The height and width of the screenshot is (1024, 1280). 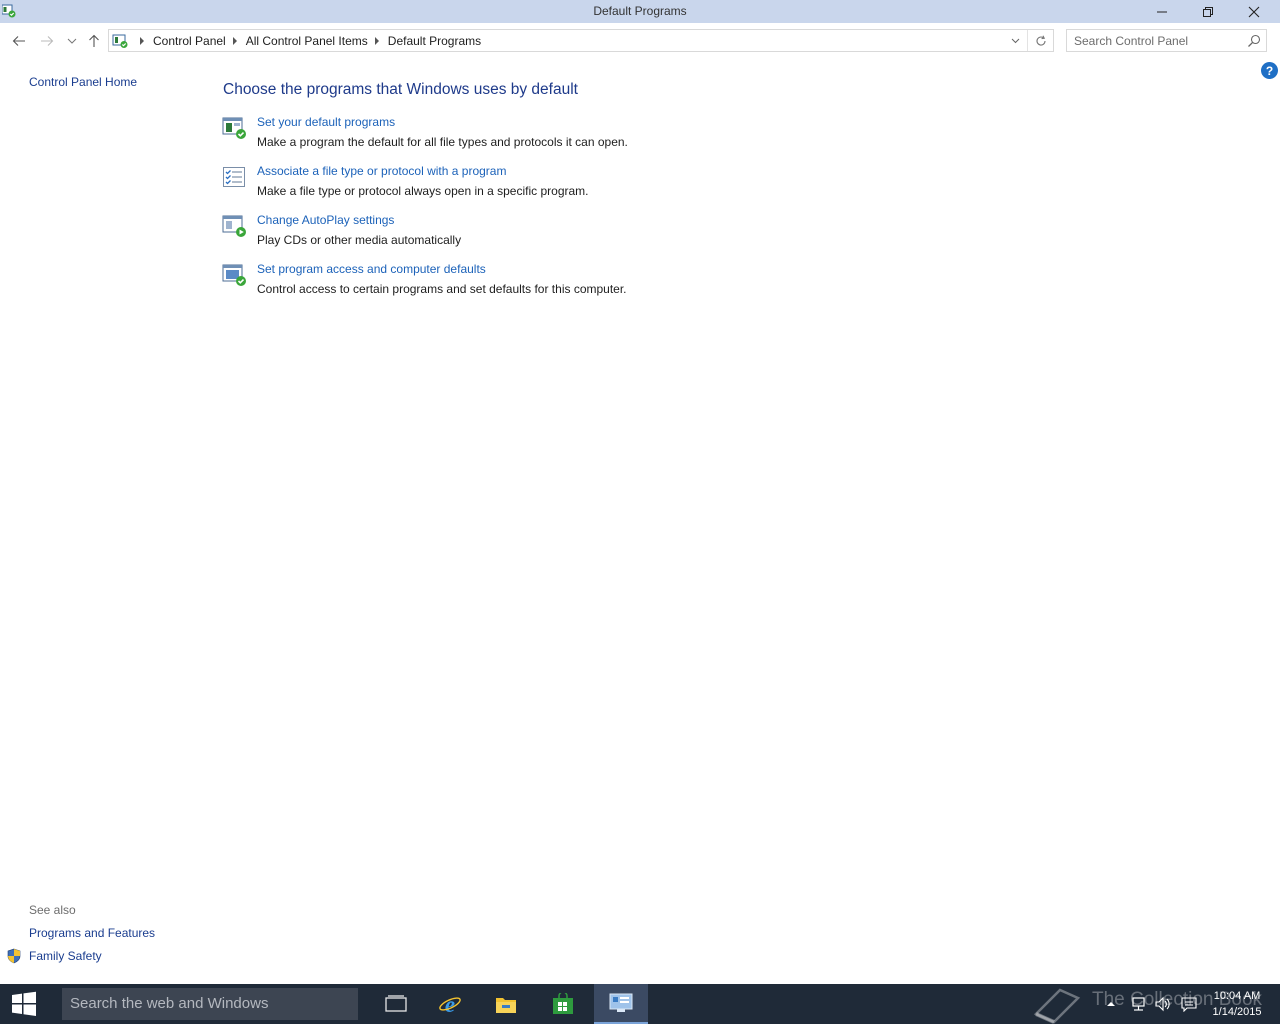 What do you see at coordinates (52, 910) in the screenshot?
I see `see-also-label: See also` at bounding box center [52, 910].